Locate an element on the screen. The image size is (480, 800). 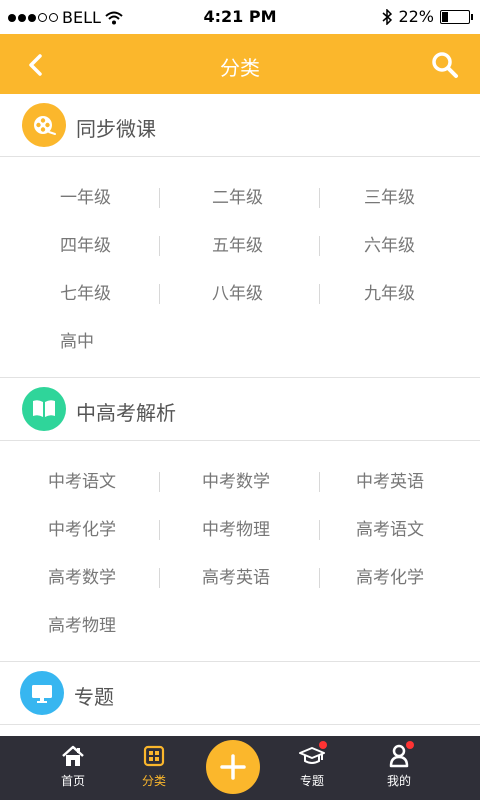
grid-row: 高考物理 is located at coordinates (240, 623).